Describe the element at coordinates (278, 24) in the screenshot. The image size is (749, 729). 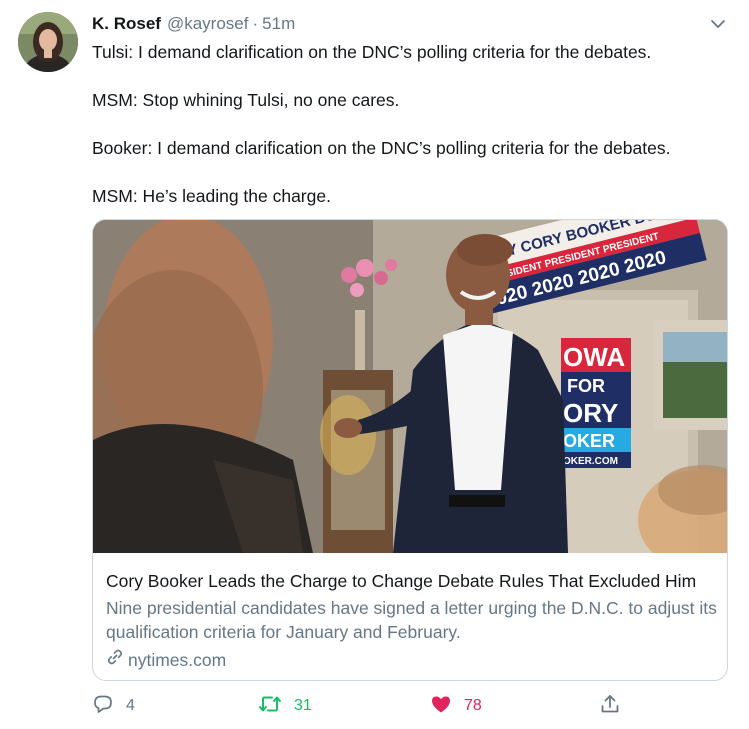
I see `timestamp: 51m` at that location.